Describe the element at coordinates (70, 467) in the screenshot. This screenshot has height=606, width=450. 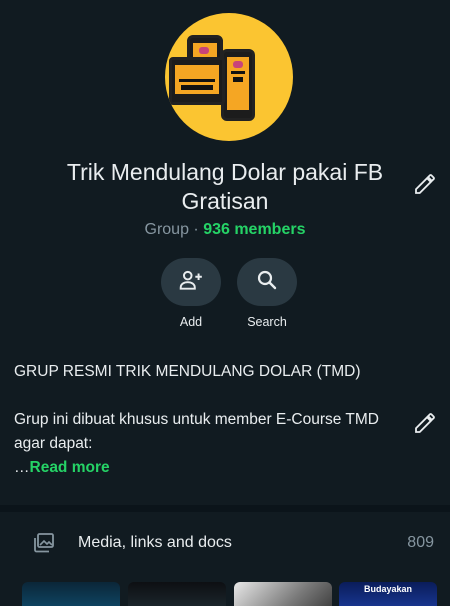
I see `read-more-link: Read more` at that location.